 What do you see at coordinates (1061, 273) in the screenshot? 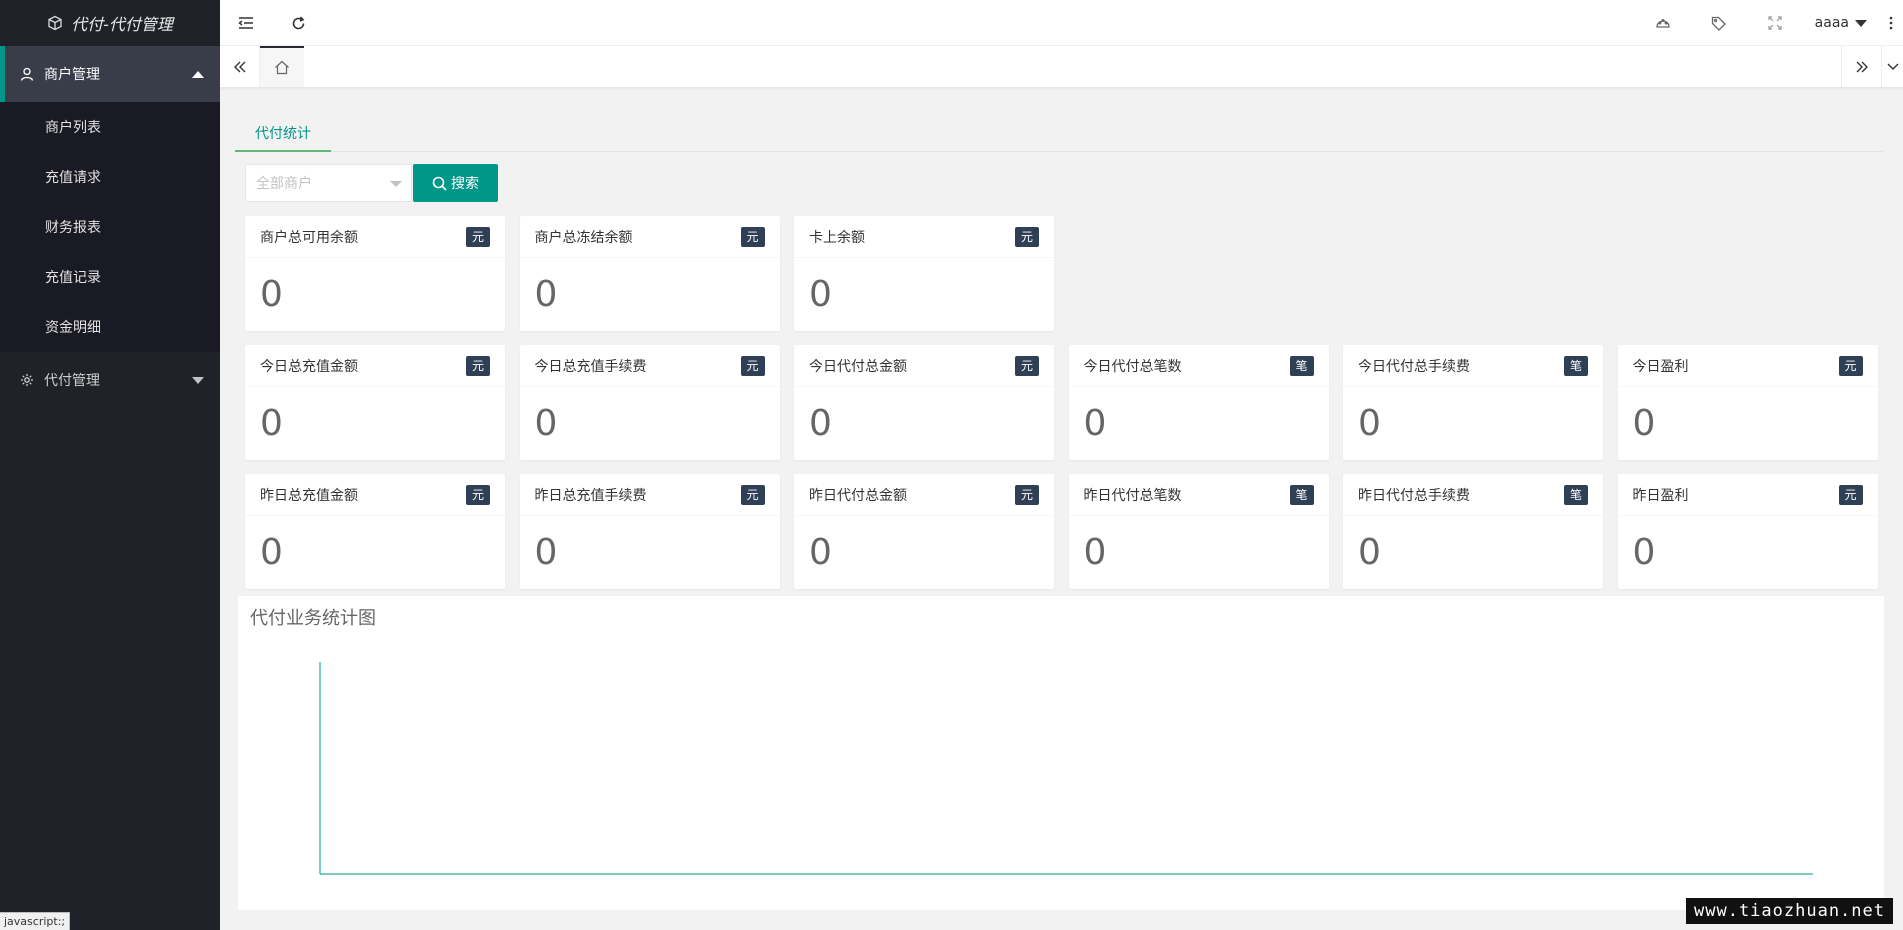
I see `stats-row-balance: 商户总可用余额 元 0 商户总冻结余额 元 0 卡上余额 元 0` at bounding box center [1061, 273].